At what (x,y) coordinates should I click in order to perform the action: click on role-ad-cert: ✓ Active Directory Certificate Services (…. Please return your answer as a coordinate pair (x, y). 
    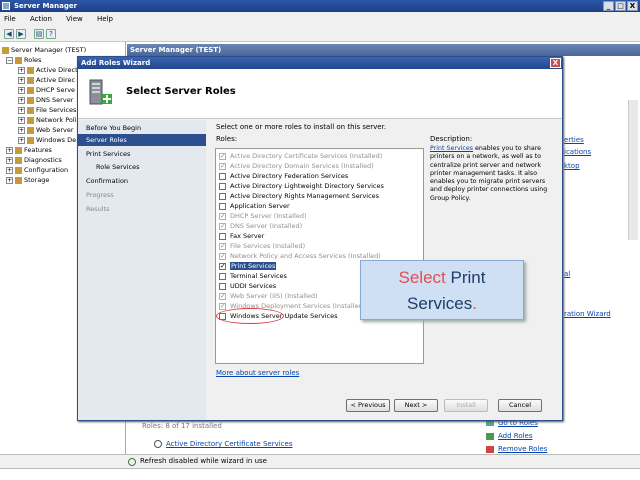
    Looking at the image, I should click on (301, 155).